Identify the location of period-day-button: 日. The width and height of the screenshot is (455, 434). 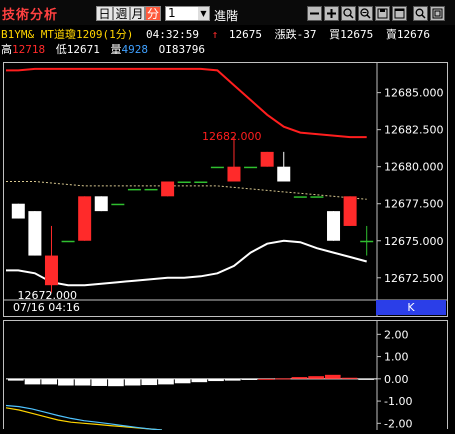
(104, 13).